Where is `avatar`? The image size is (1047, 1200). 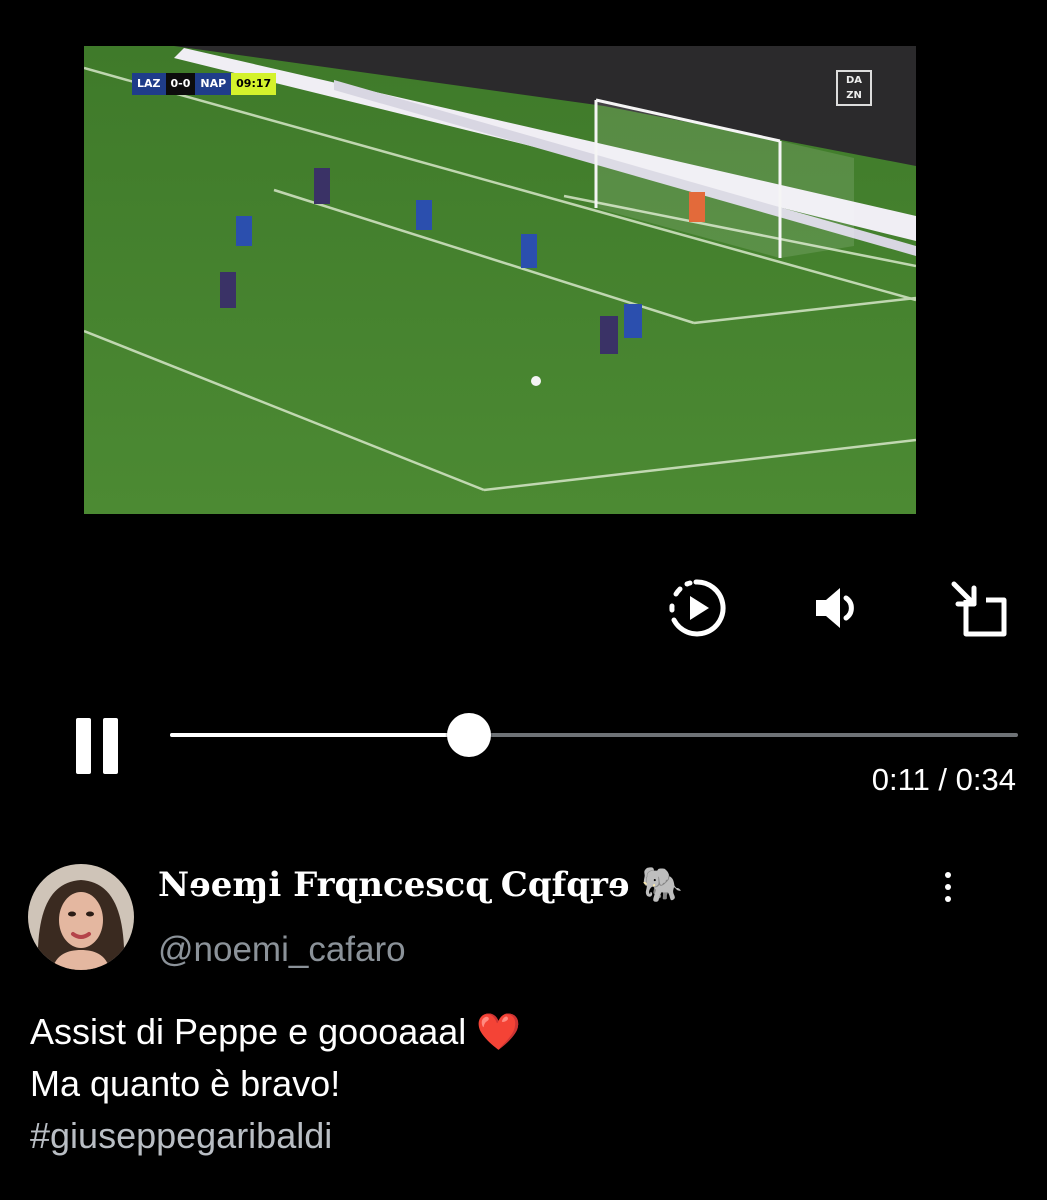 avatar is located at coordinates (81, 917).